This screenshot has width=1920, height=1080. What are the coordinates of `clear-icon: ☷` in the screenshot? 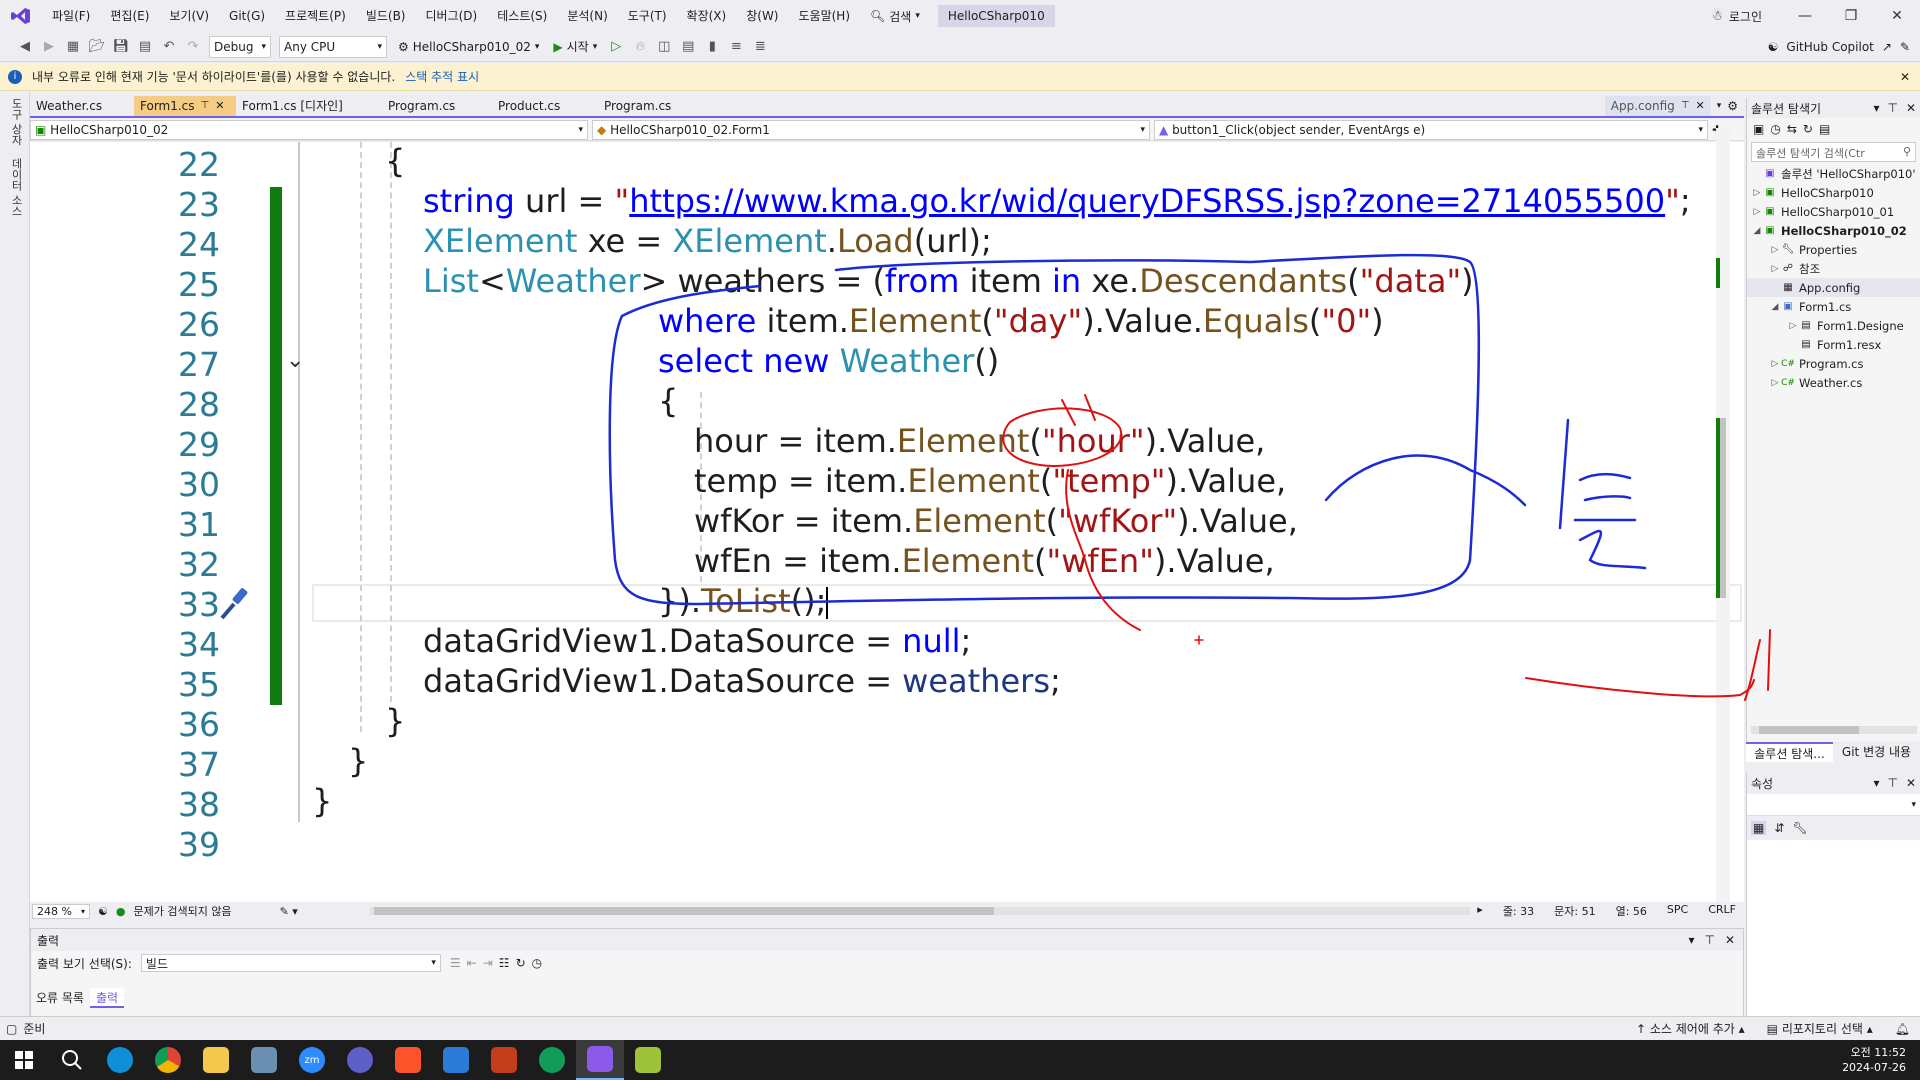 It's located at (504, 963).